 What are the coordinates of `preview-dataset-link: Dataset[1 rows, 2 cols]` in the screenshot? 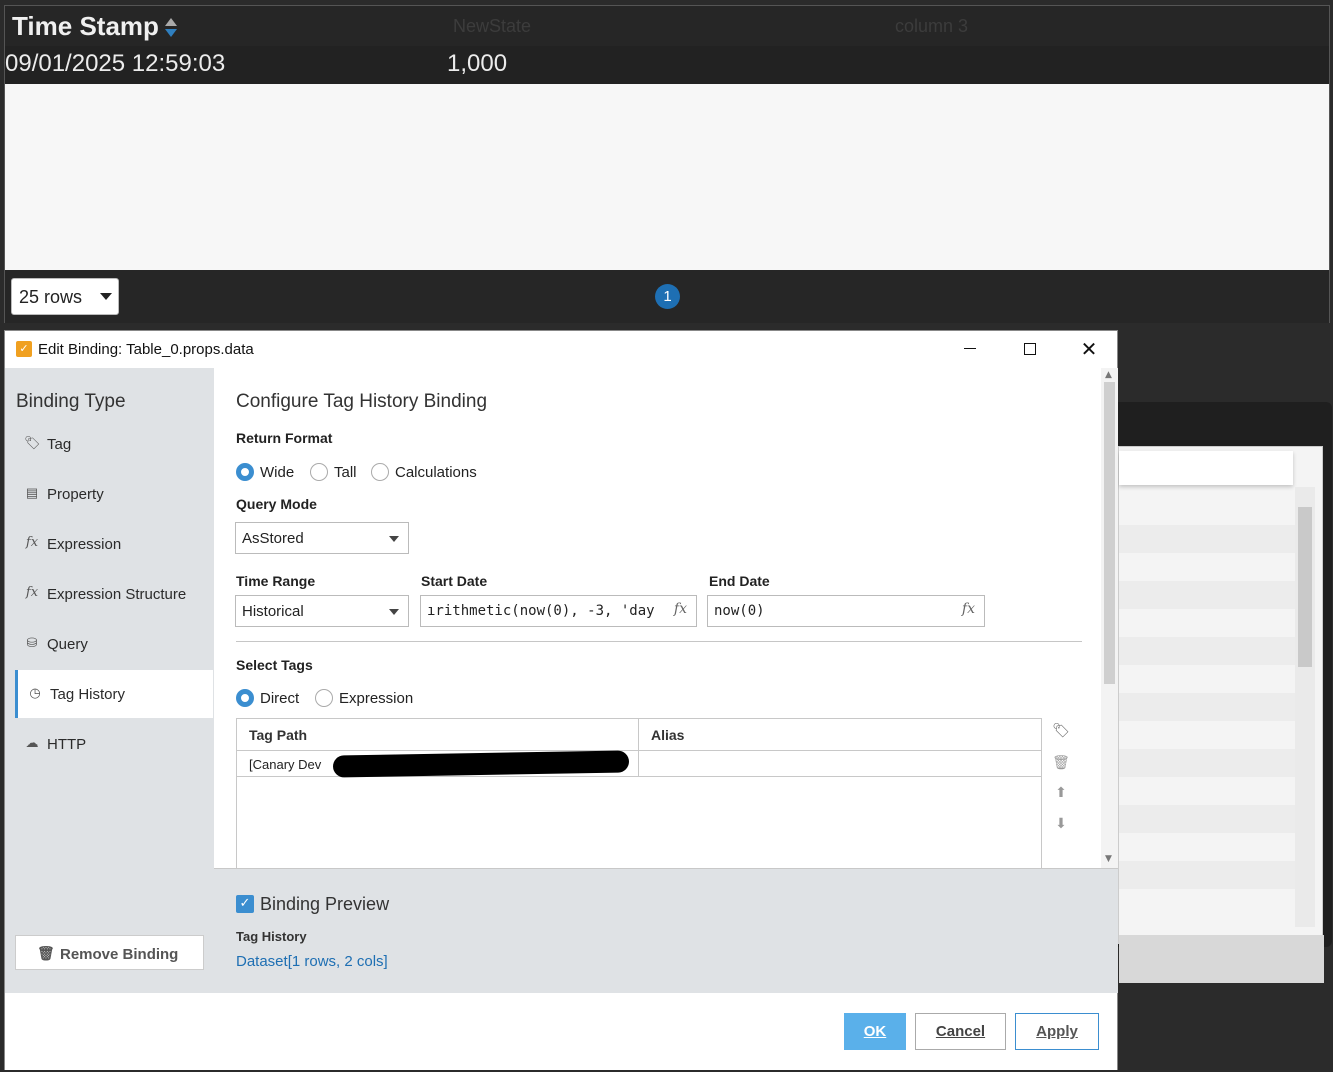 It's located at (312, 961).